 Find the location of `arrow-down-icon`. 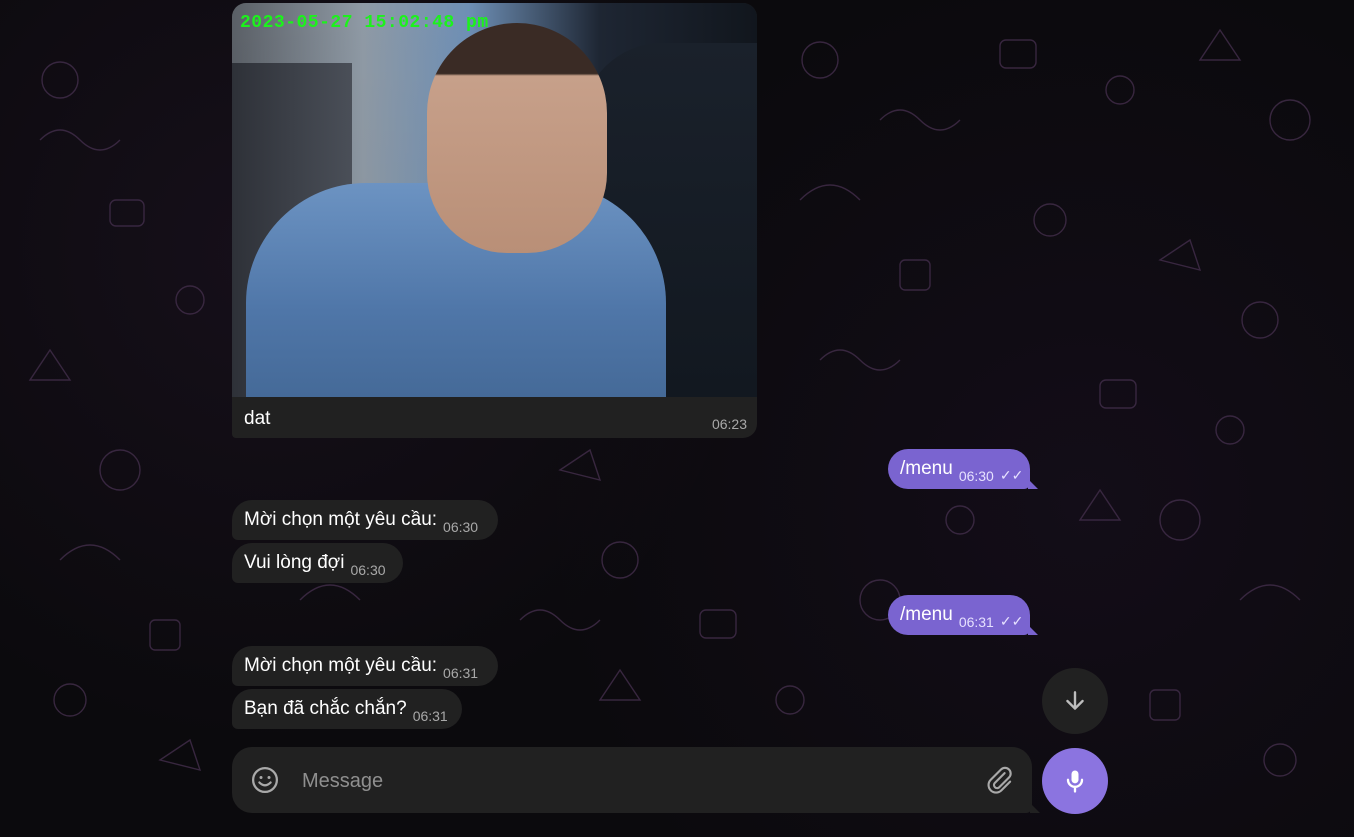

arrow-down-icon is located at coordinates (1075, 700).